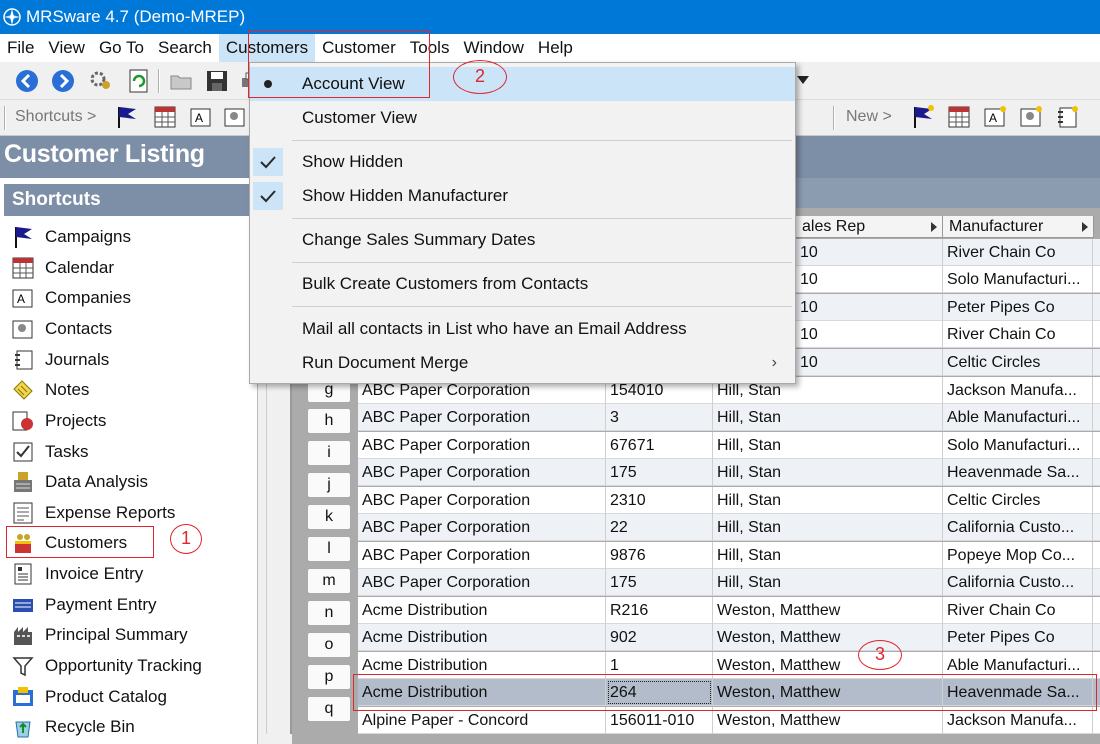 The width and height of the screenshot is (1100, 744). I want to click on refresh-button, so click(139, 81).